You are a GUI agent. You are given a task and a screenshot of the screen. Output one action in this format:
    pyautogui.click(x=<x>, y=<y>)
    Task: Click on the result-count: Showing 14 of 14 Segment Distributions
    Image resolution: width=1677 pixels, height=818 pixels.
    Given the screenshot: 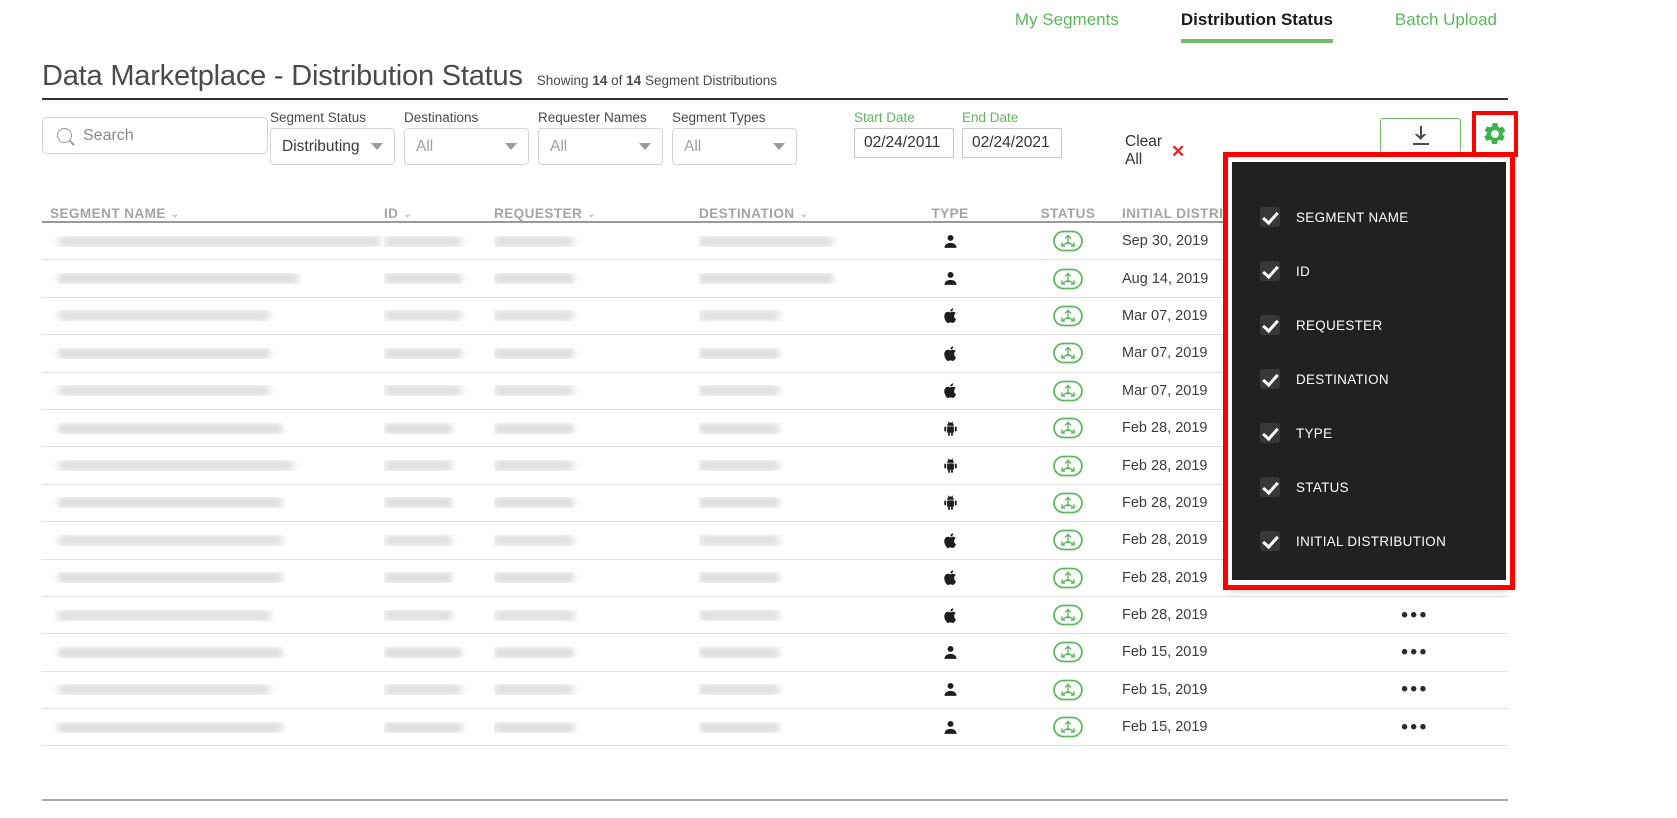 What is the action you would take?
    pyautogui.click(x=657, y=80)
    